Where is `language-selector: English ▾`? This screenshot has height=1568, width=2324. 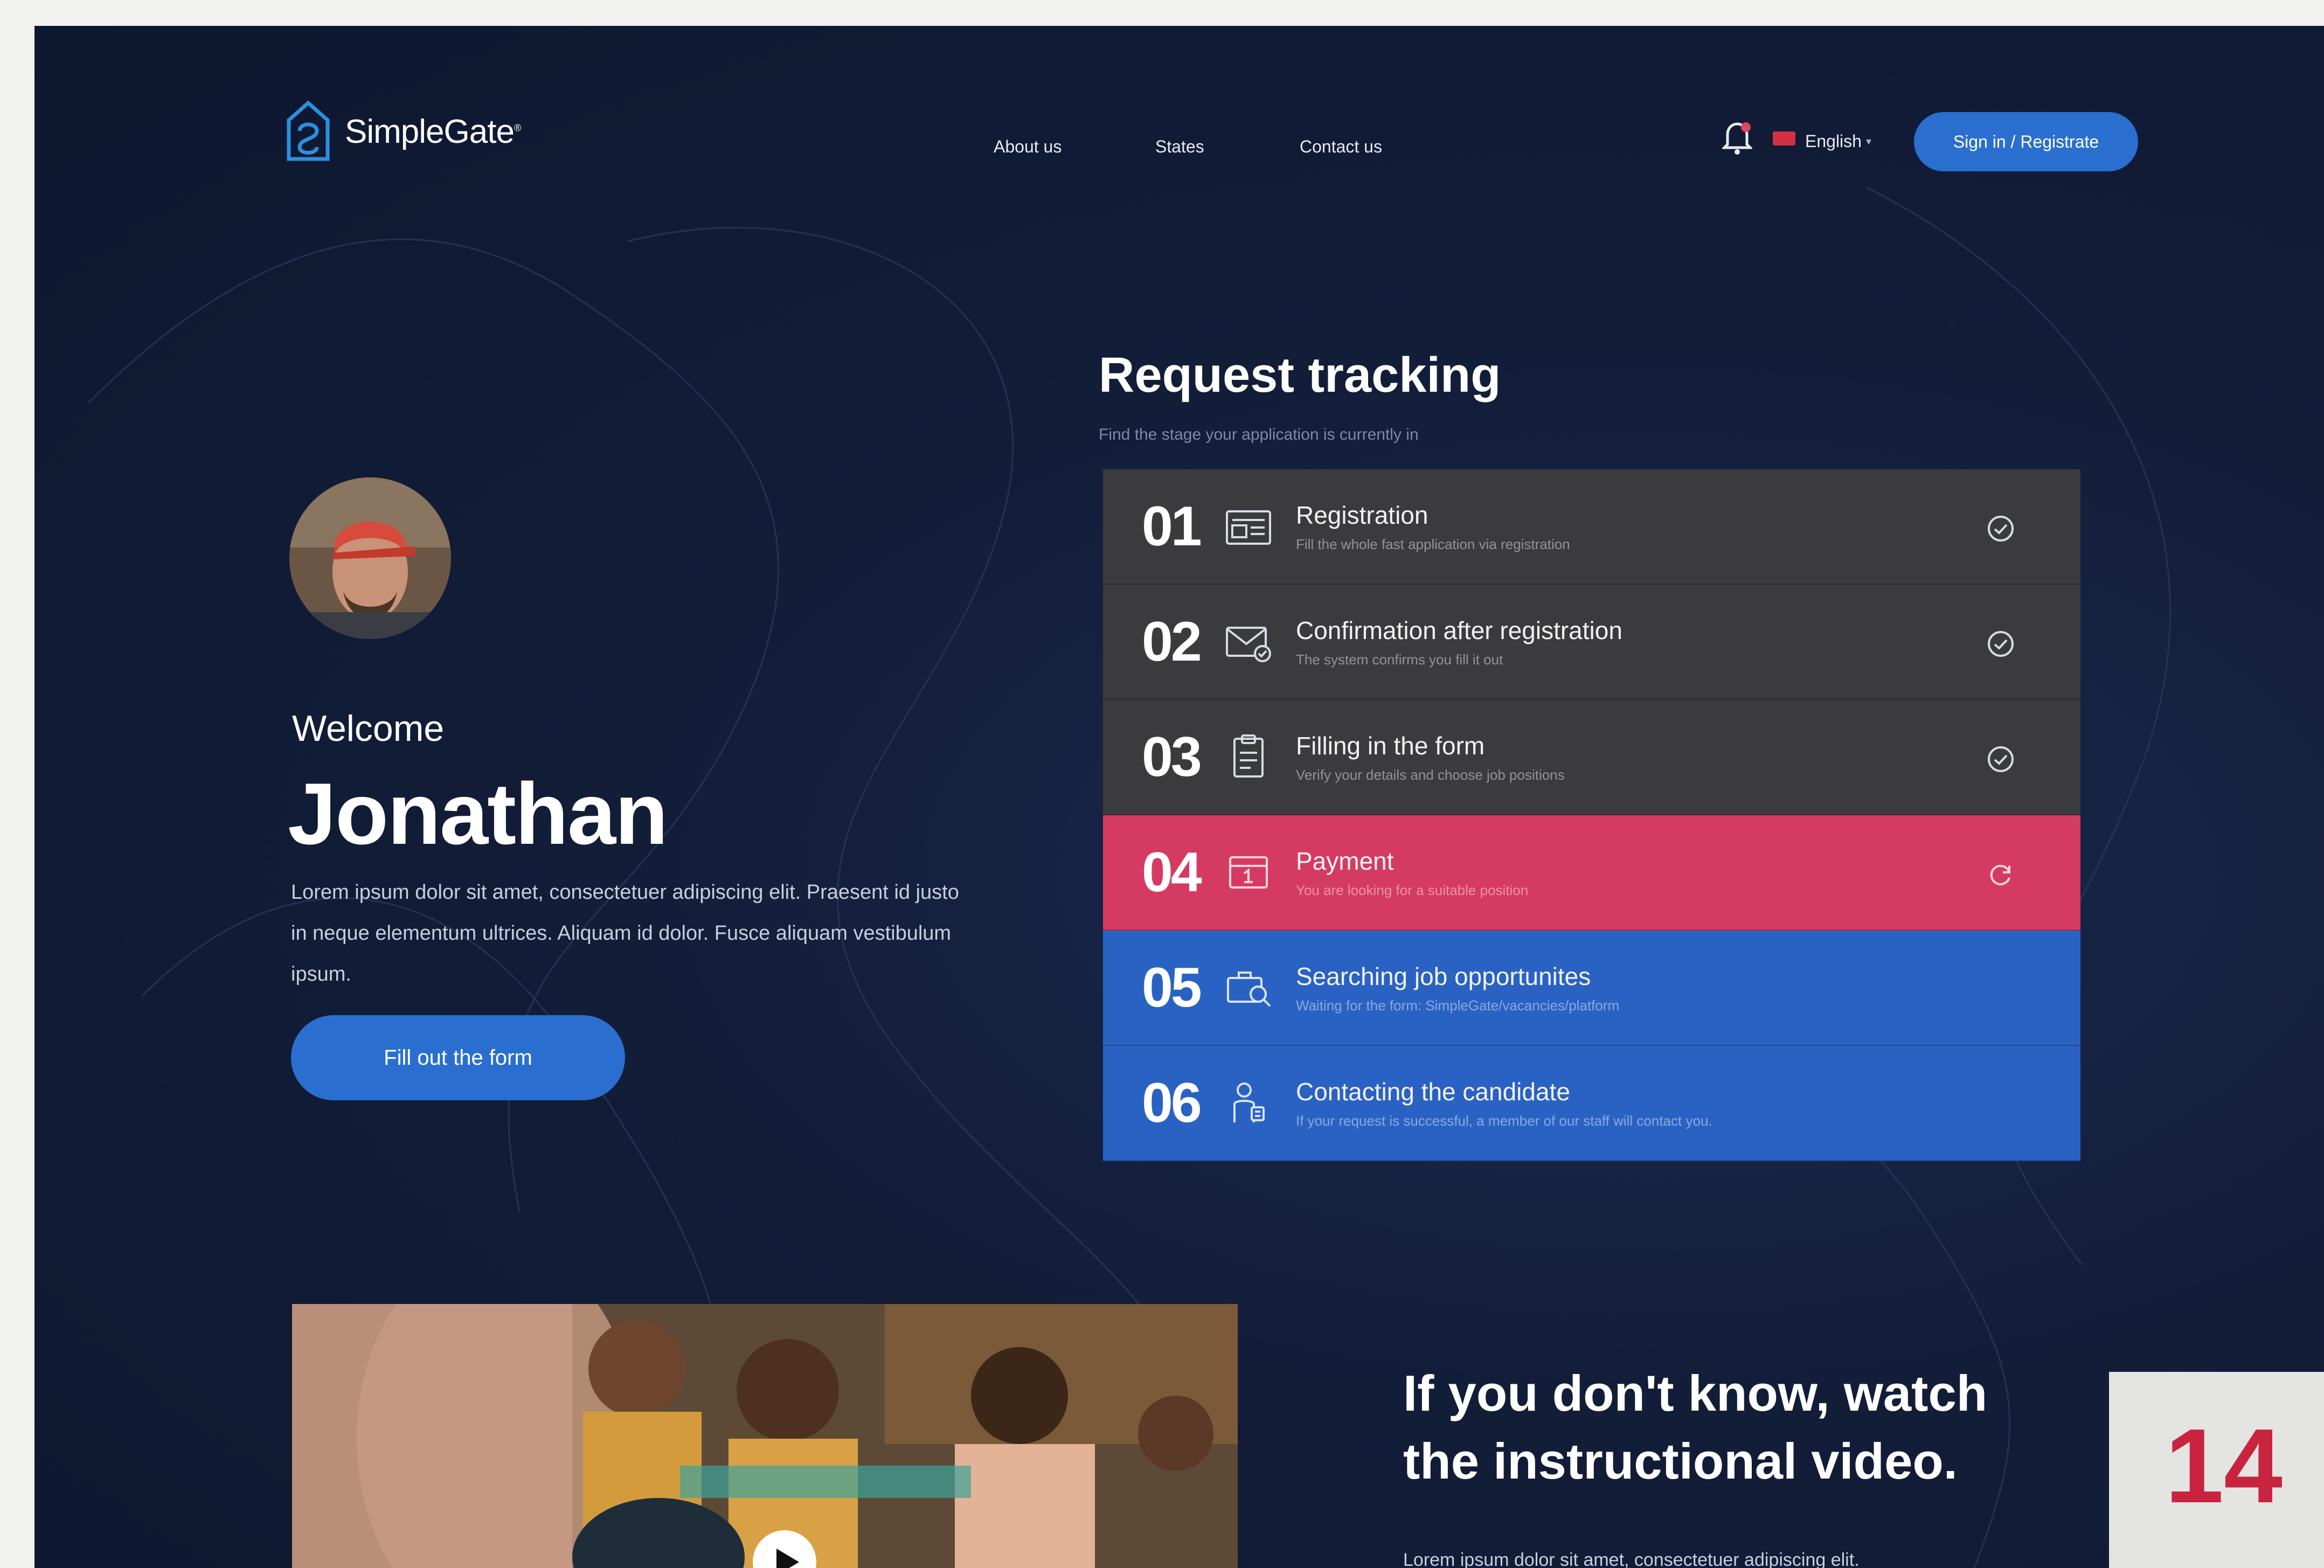
language-selector: English ▾ is located at coordinates (1838, 141).